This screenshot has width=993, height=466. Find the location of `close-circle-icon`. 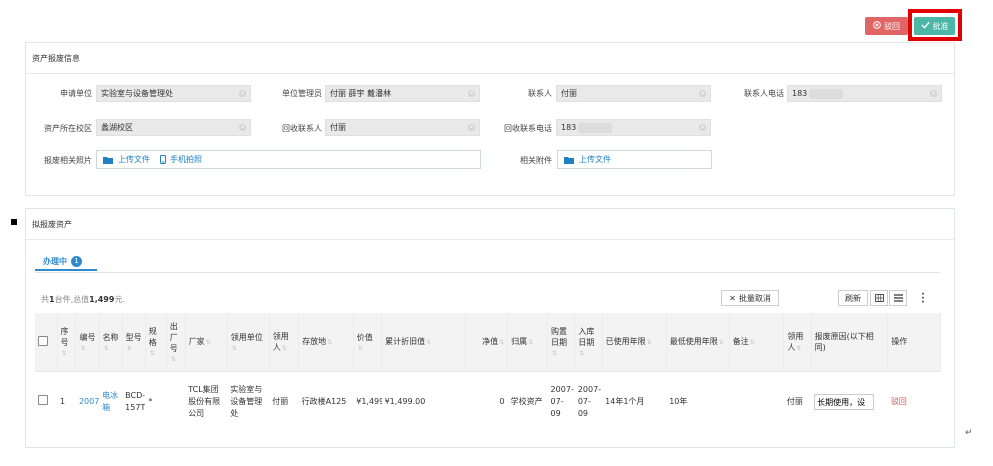

close-circle-icon is located at coordinates (877, 26).